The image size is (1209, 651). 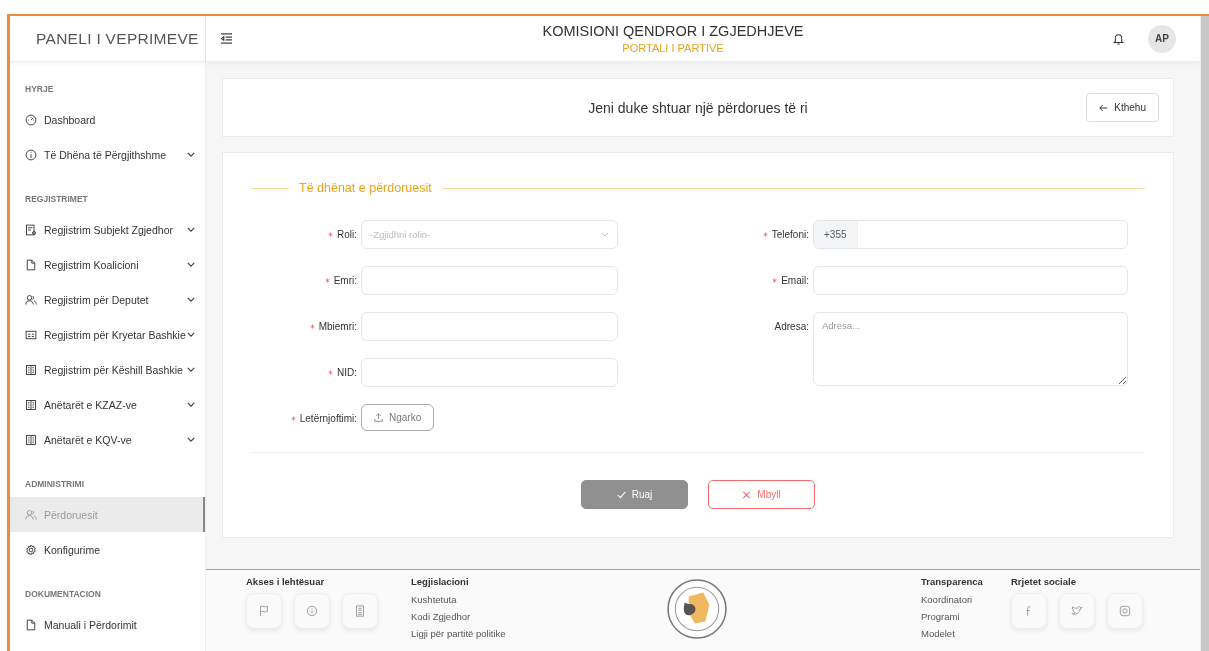 What do you see at coordinates (226, 38) in the screenshot?
I see `menu-icon` at bounding box center [226, 38].